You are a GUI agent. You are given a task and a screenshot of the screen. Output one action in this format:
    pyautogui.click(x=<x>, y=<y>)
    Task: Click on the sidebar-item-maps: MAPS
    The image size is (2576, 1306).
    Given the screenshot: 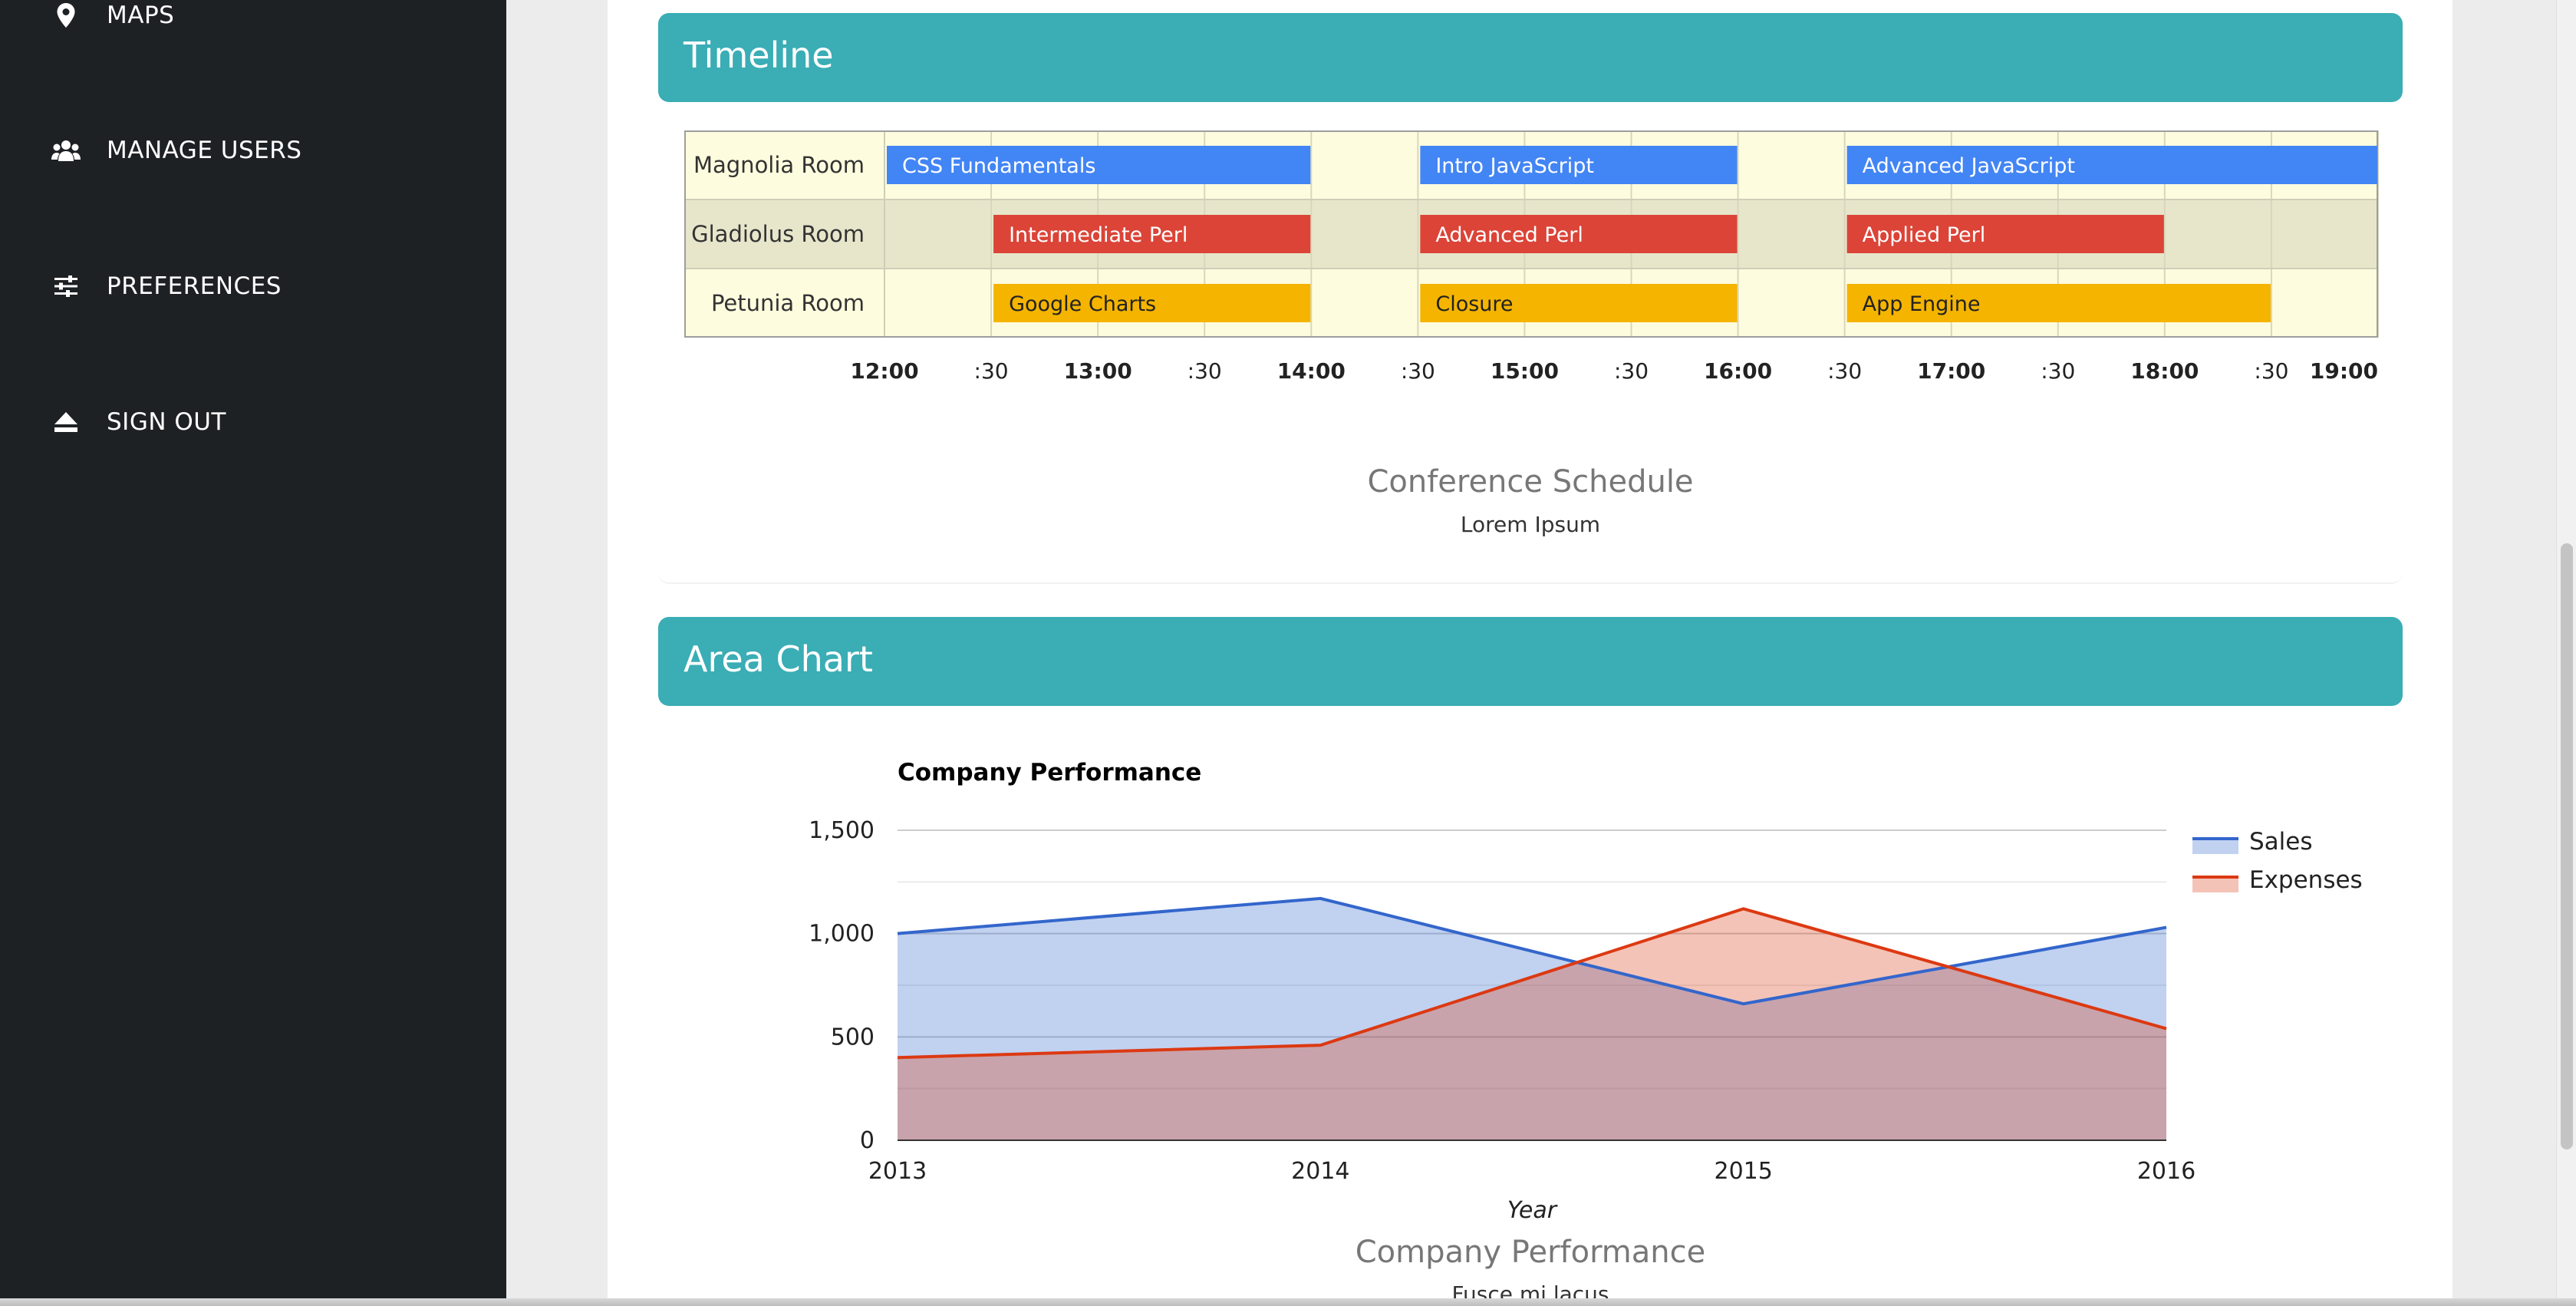 What is the action you would take?
    pyautogui.click(x=253, y=30)
    